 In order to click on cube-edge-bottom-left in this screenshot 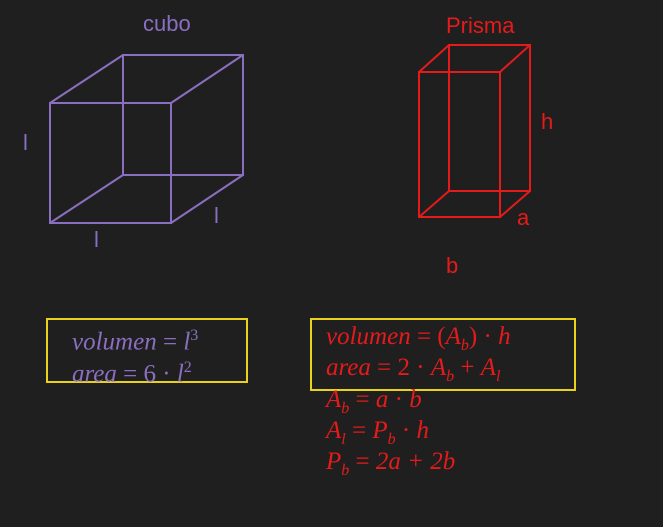, I will do `click(86, 199)`.